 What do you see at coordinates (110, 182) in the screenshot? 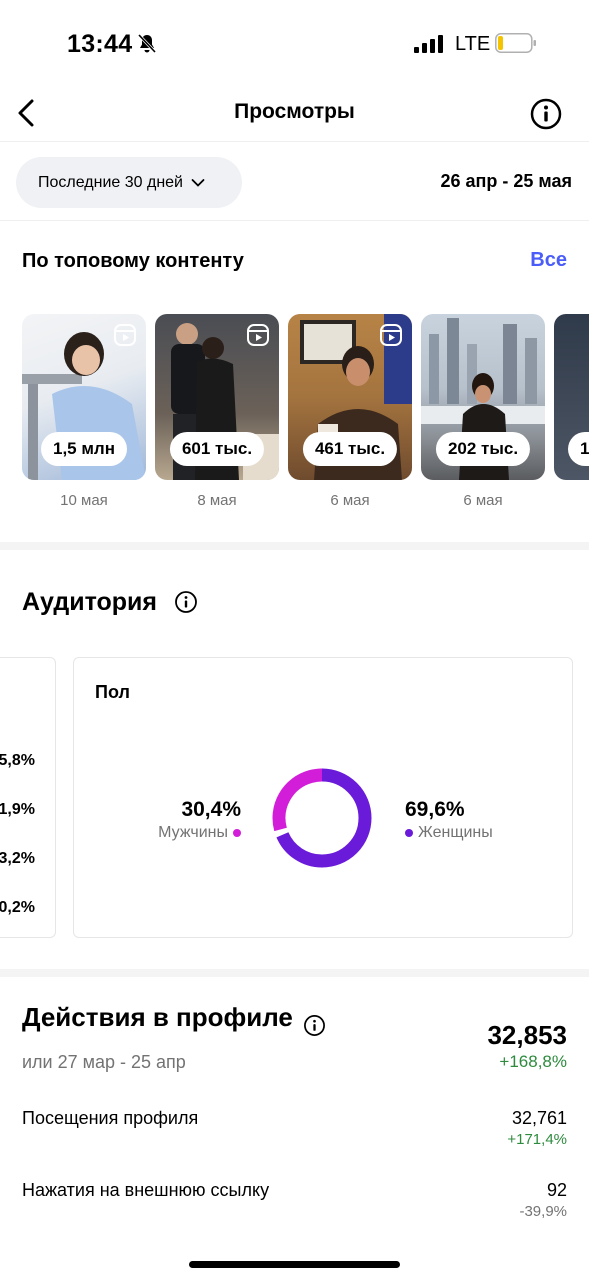
I see `period-label: Последние 30 дней` at bounding box center [110, 182].